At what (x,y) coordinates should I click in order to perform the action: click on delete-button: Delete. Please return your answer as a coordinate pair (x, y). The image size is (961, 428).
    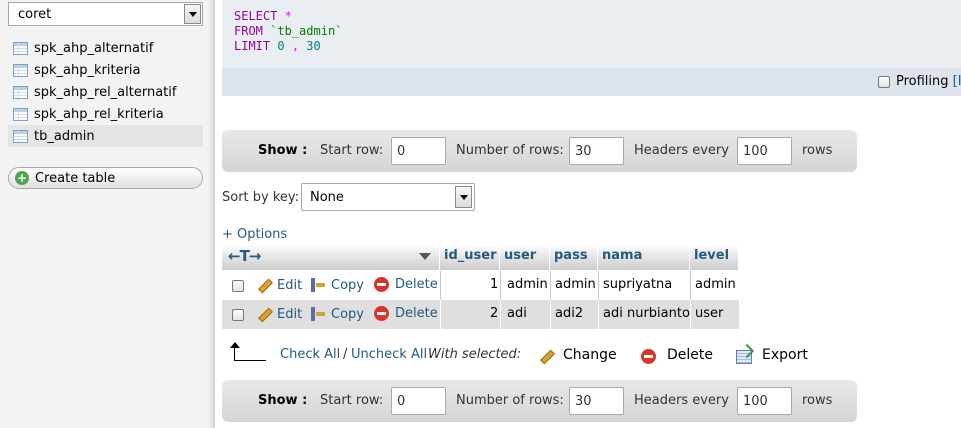
    Looking at the image, I should click on (690, 355).